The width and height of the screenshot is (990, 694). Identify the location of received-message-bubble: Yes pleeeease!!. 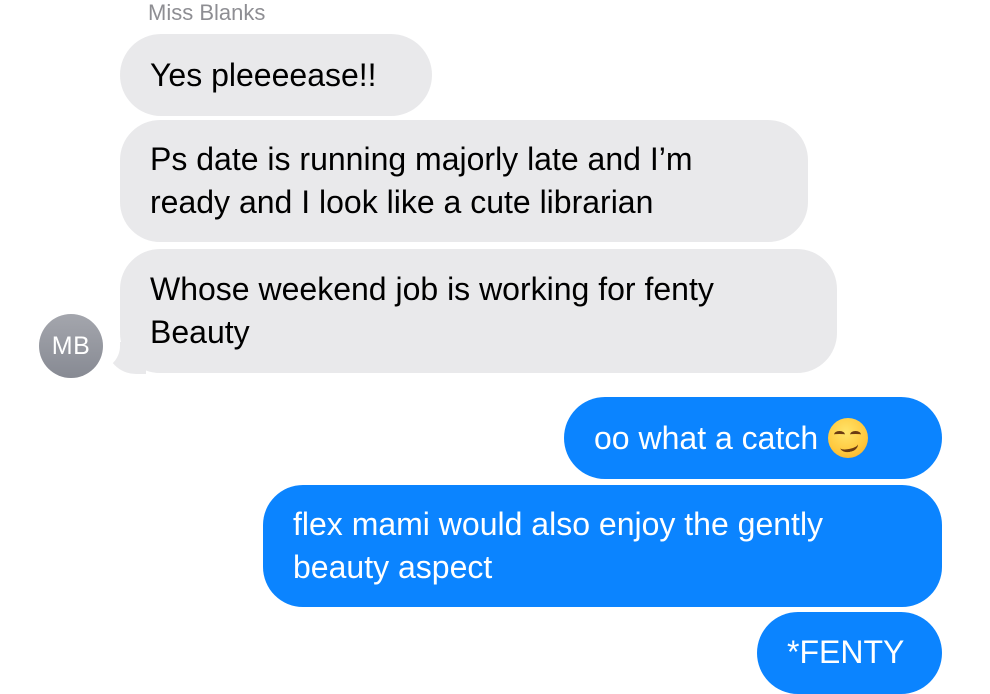
(276, 75).